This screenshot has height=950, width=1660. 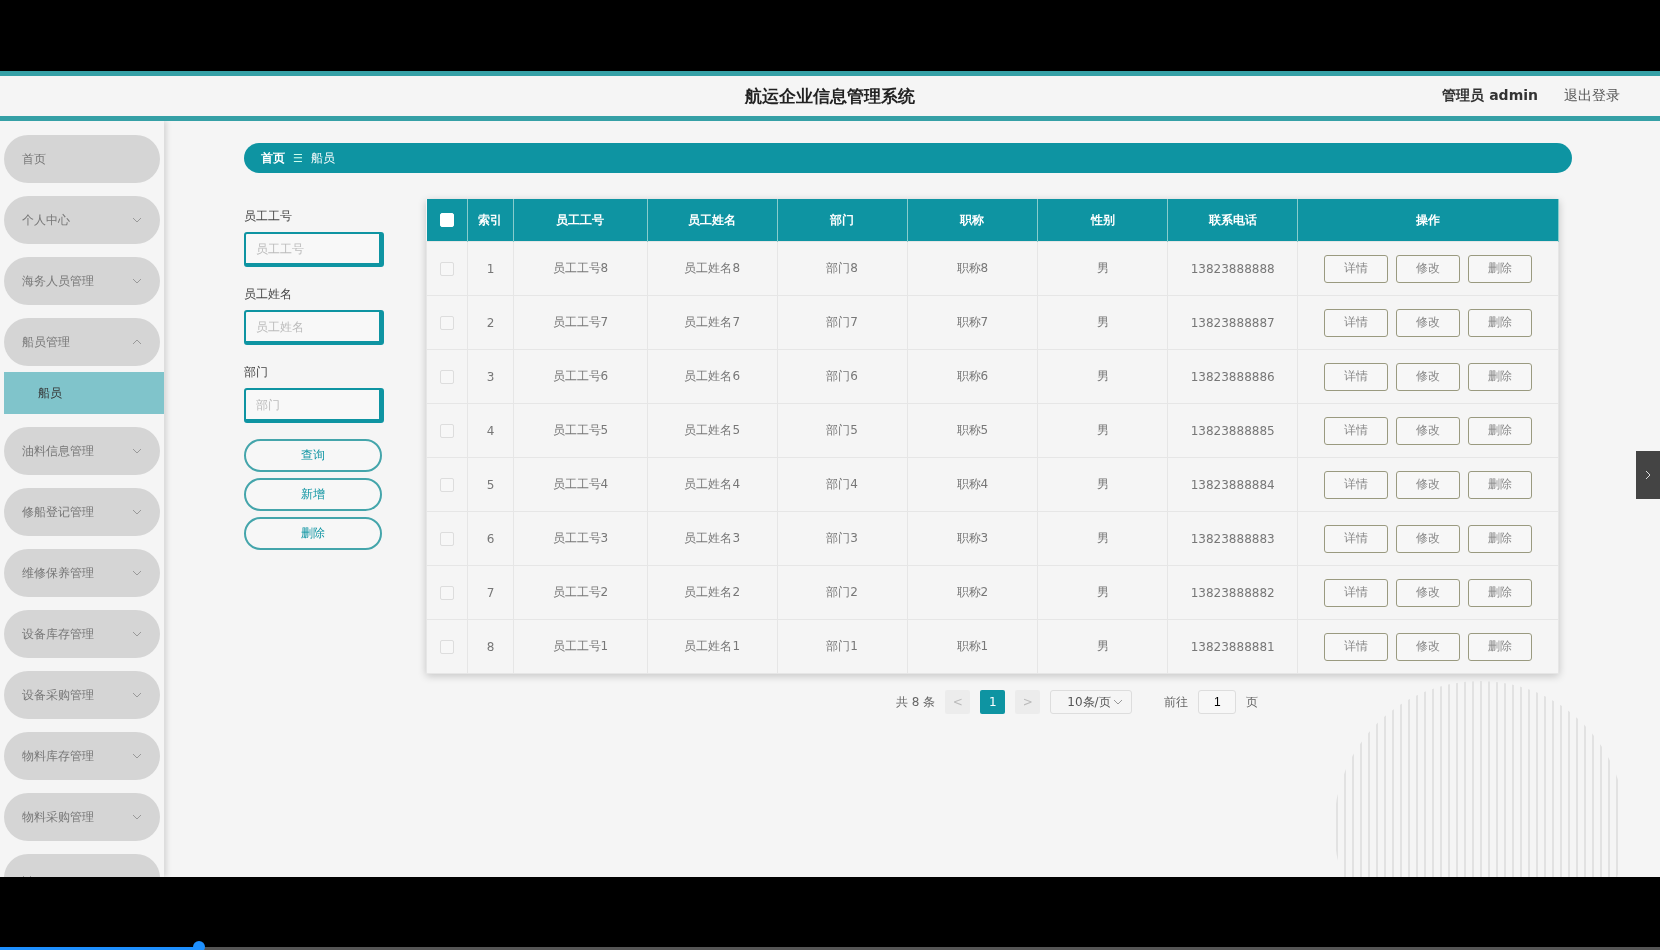 What do you see at coordinates (84, 393) in the screenshot?
I see `sidebar-subitem: 船员` at bounding box center [84, 393].